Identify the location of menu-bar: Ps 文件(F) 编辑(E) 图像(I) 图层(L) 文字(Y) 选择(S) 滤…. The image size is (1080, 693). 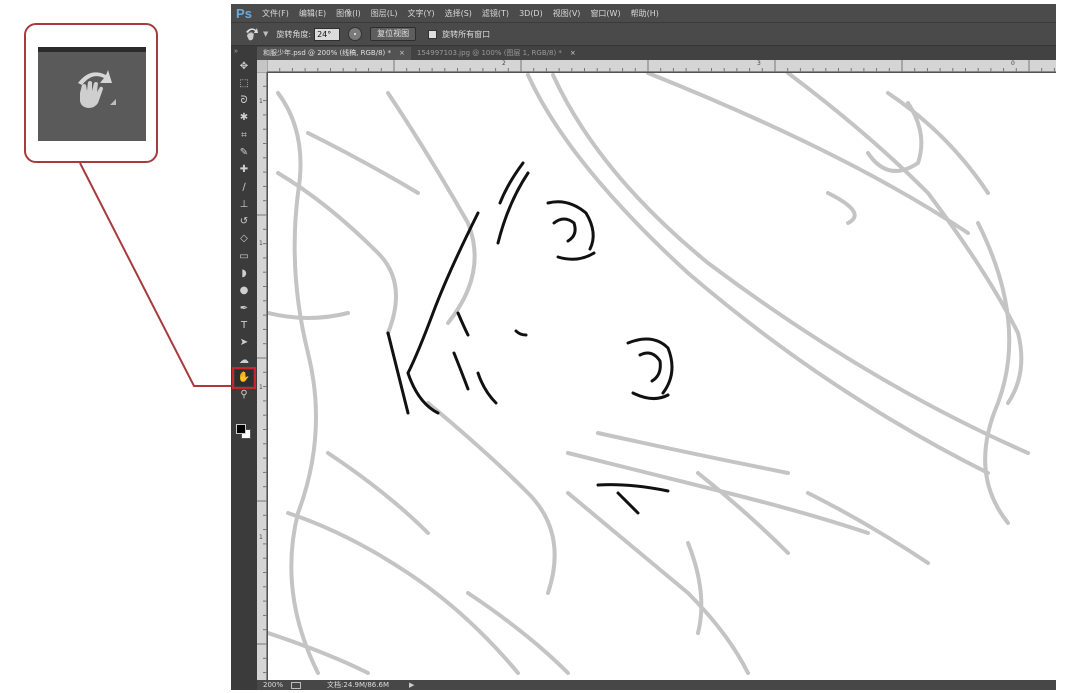
(643, 13).